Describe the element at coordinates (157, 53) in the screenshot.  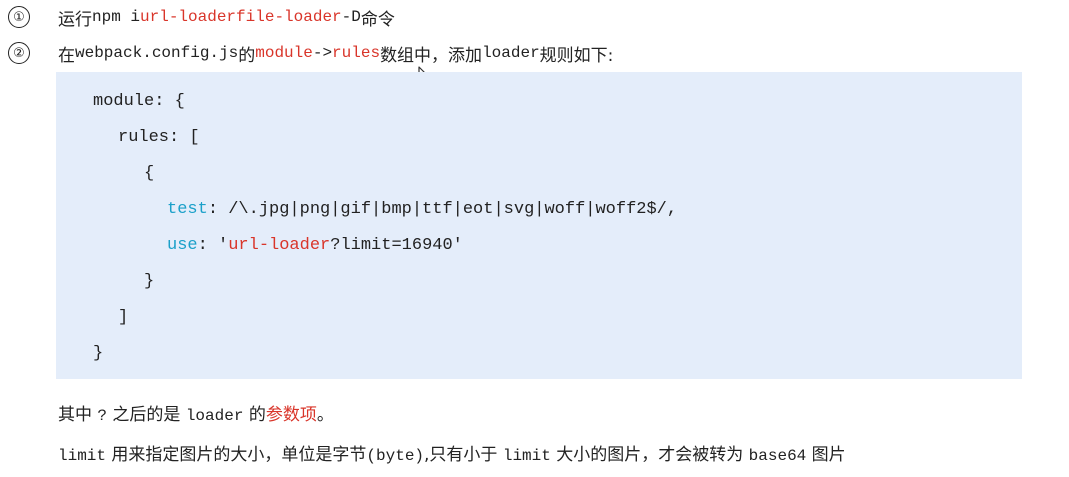
I see `file-name: webpack.config.js` at that location.